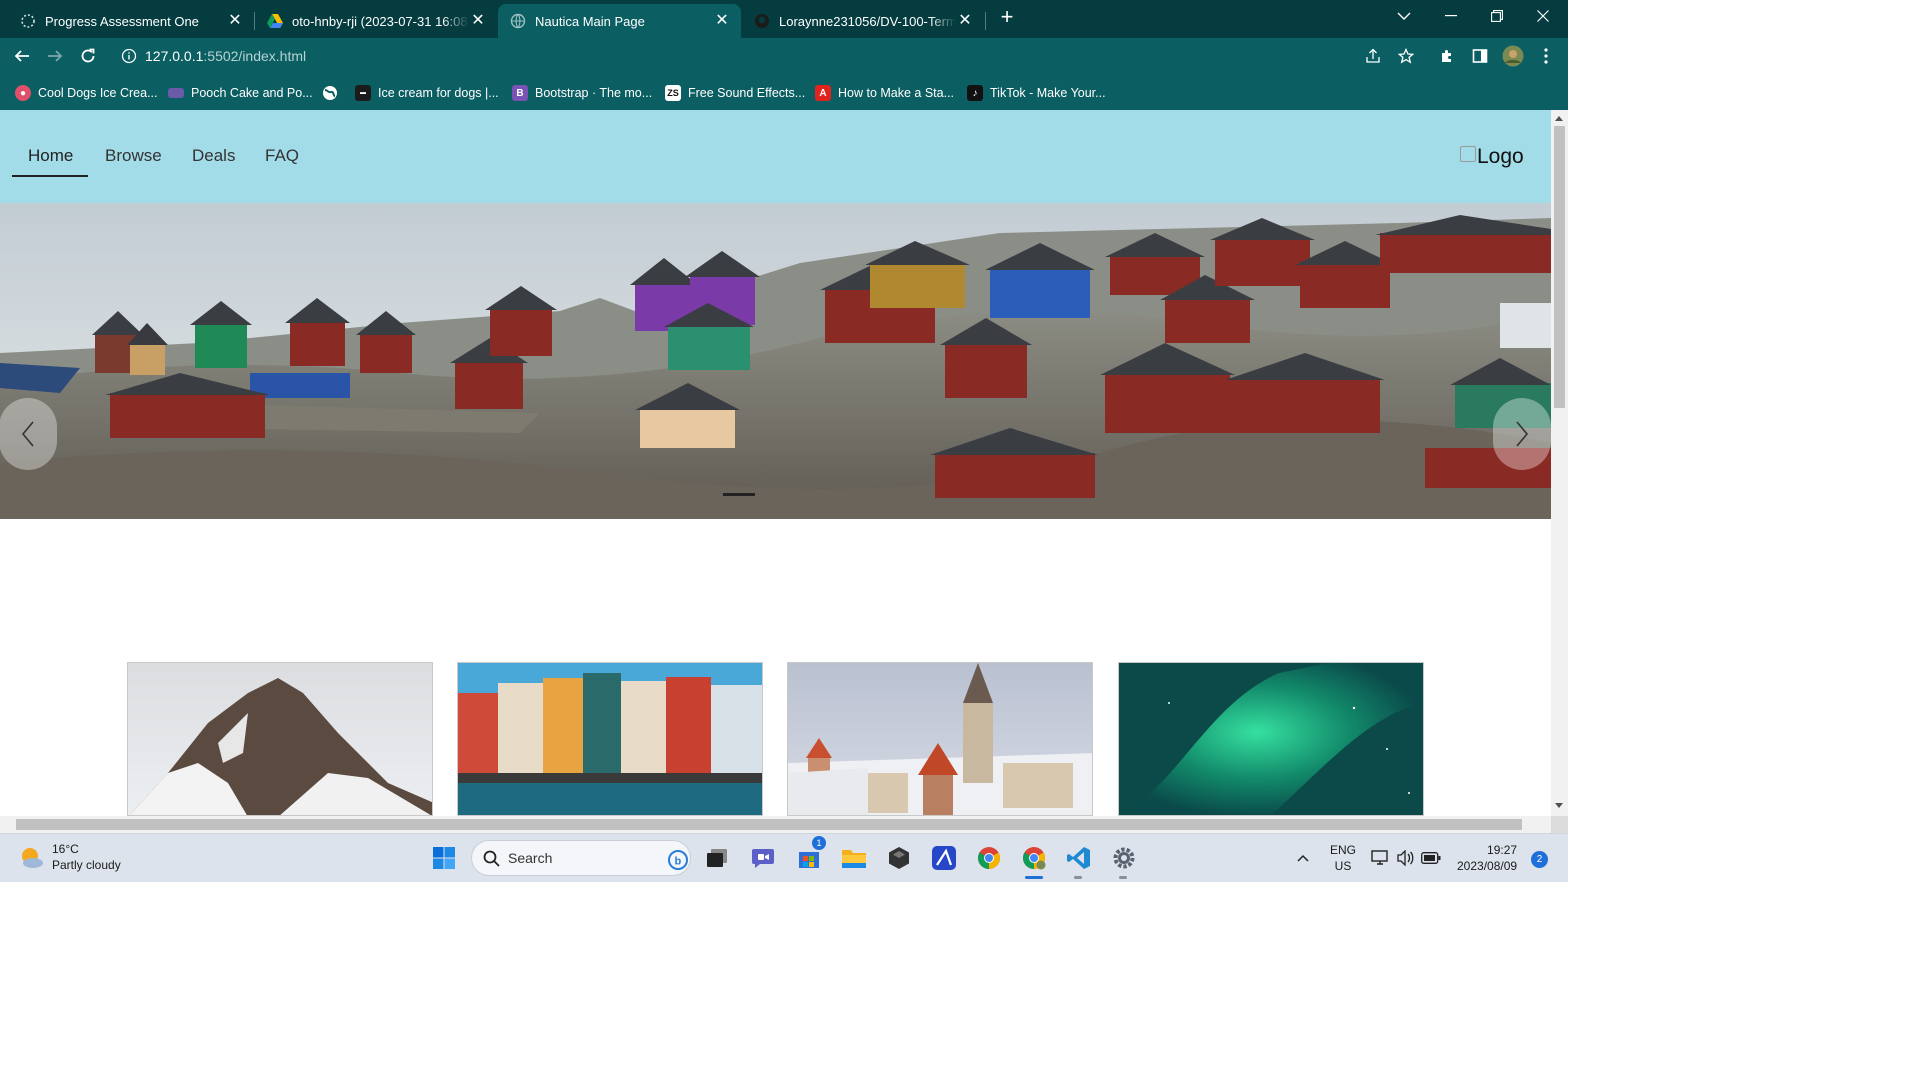 The image size is (1920, 1080). What do you see at coordinates (88, 56) in the screenshot?
I see `reload-button` at bounding box center [88, 56].